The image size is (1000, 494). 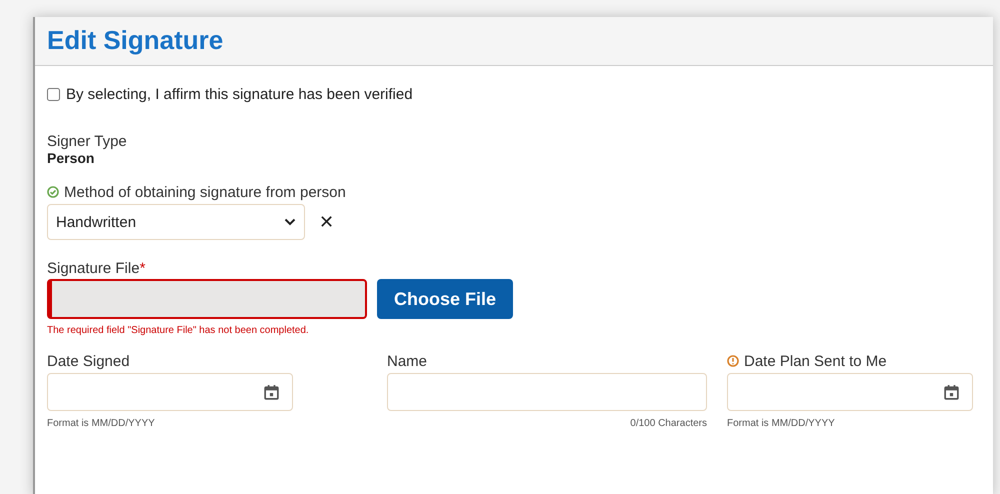 I want to click on method-dropdown: Handwritten, so click(x=176, y=222).